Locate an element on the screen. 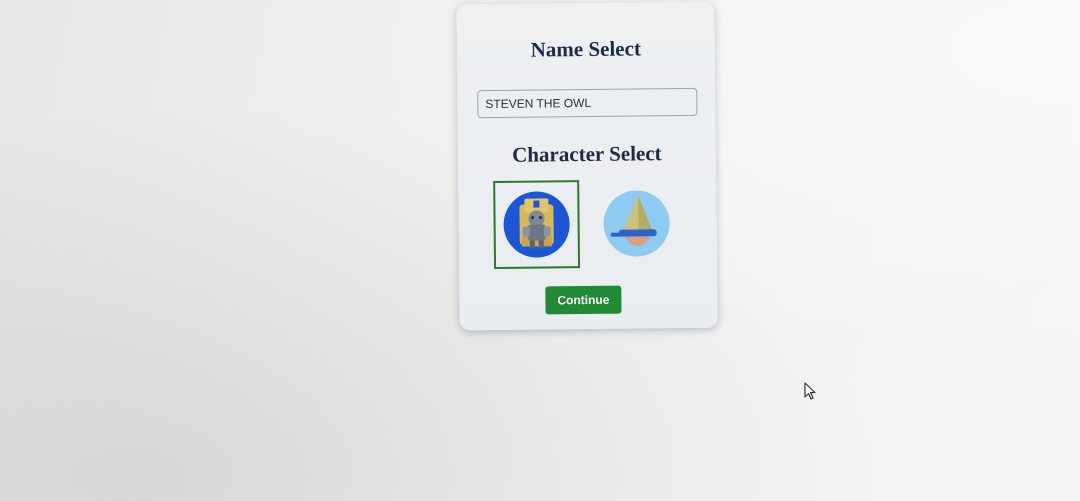  character-options is located at coordinates (588, 226).